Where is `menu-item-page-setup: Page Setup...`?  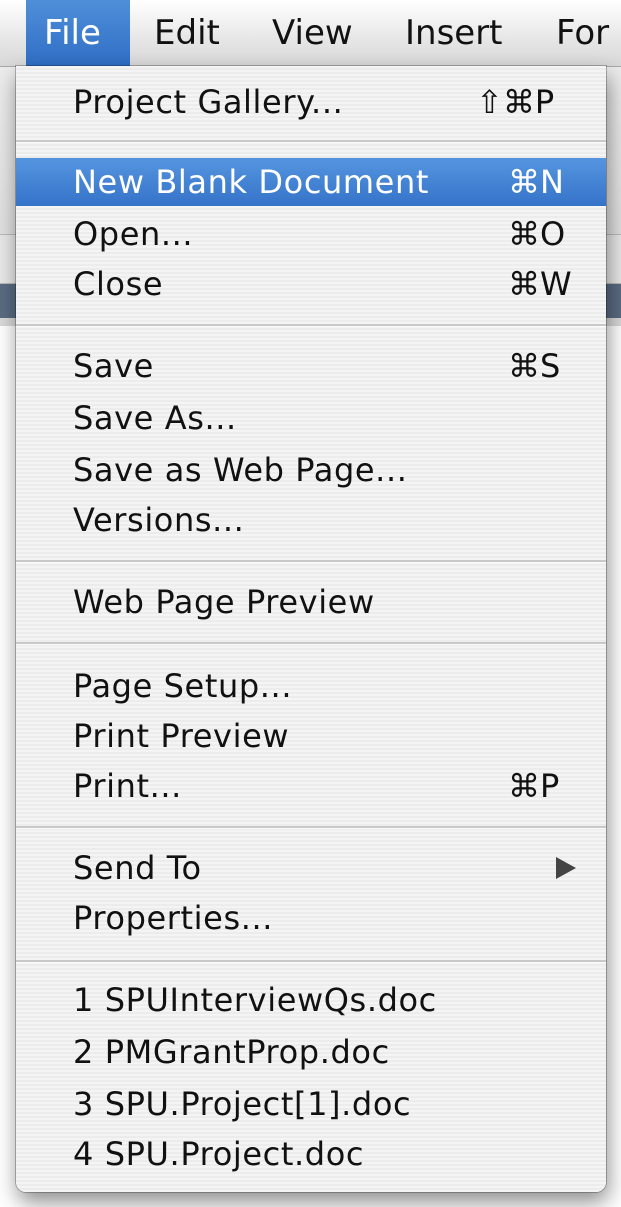 menu-item-page-setup: Page Setup... is located at coordinates (311, 686).